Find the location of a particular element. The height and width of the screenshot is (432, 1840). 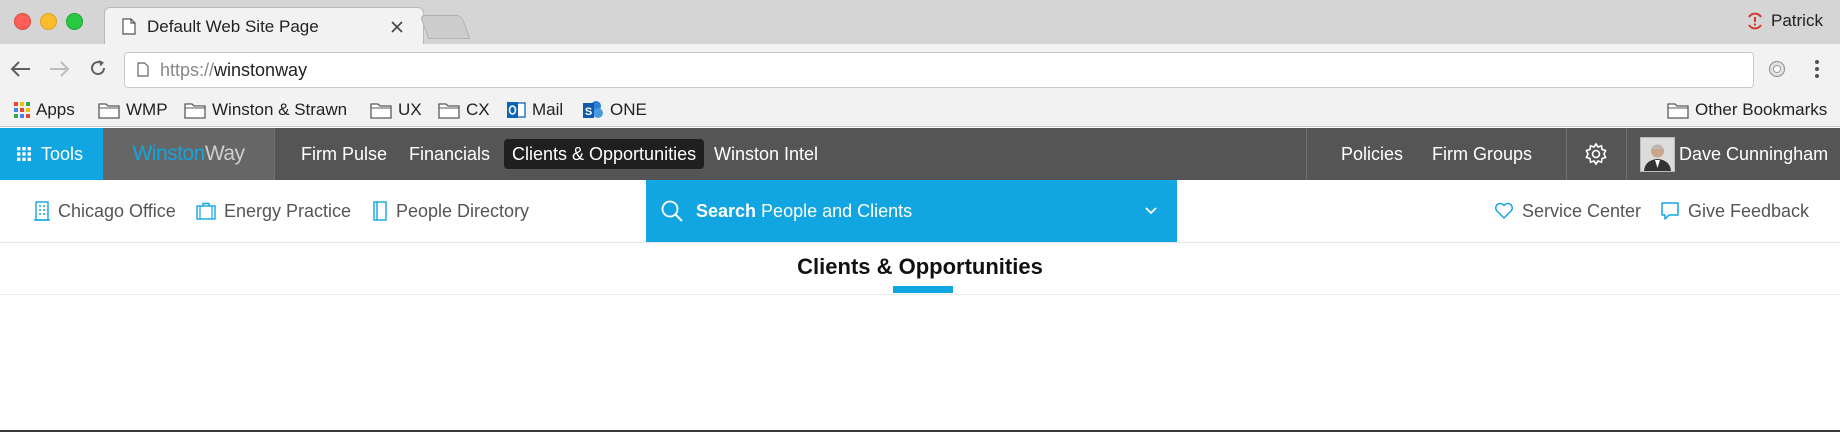

search-label-bold: Search is located at coordinates (726, 210).